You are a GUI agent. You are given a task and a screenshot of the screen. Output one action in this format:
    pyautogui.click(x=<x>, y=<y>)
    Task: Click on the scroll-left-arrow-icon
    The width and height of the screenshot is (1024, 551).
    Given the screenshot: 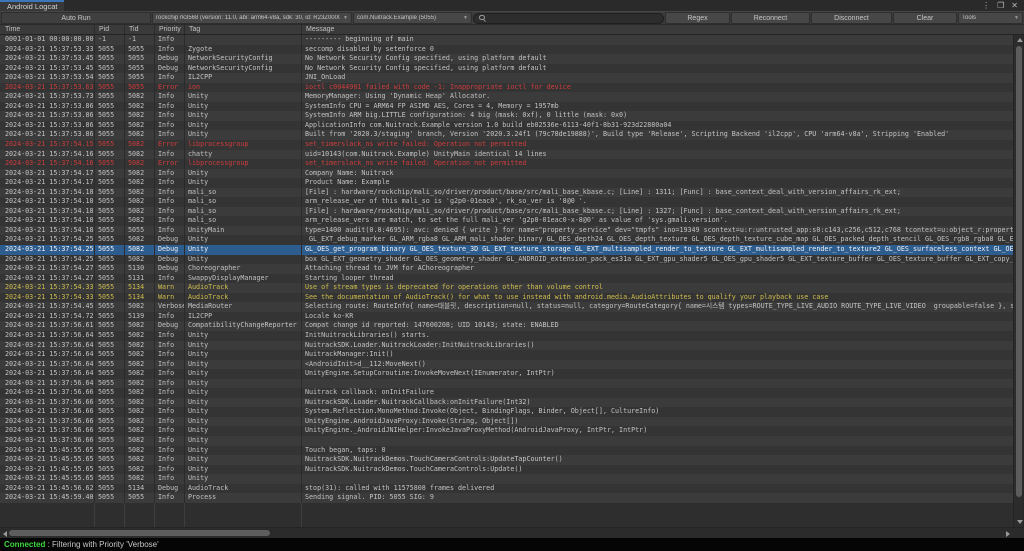 What is the action you would take?
    pyautogui.click(x=5, y=534)
    